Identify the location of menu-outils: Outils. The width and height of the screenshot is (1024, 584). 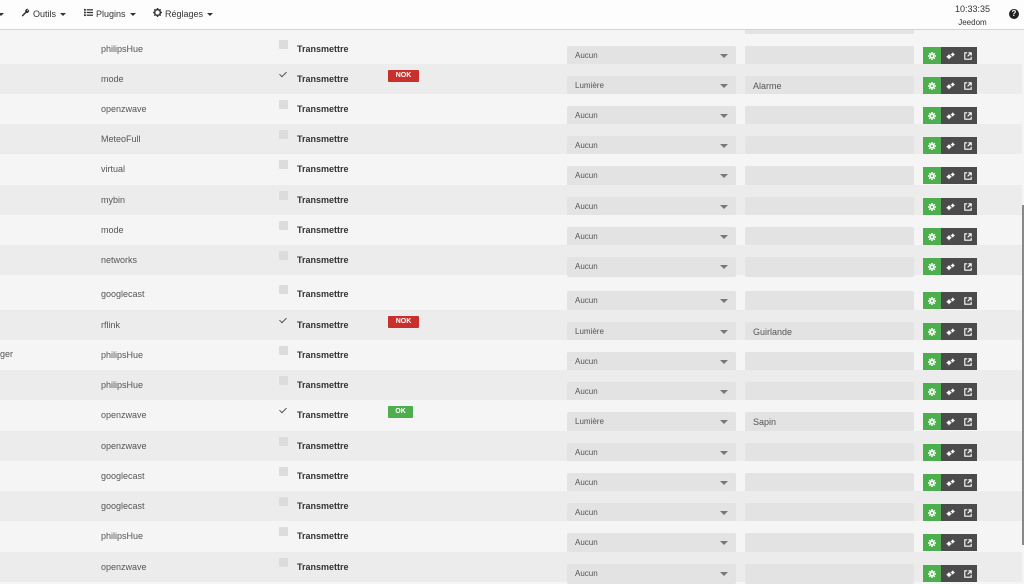
(43, 13).